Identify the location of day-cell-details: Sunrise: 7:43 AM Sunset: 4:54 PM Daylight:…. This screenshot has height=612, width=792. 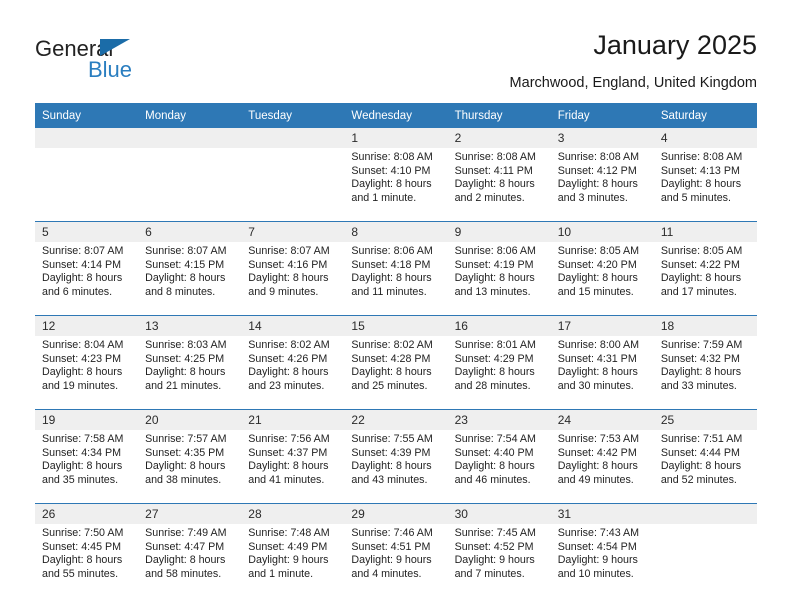
(602, 560).